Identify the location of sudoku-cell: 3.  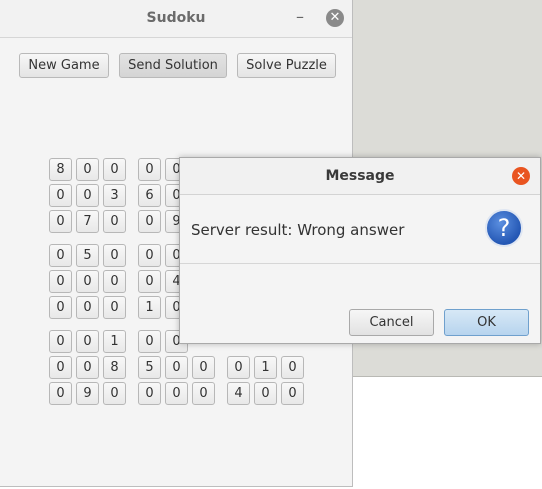
(114, 195).